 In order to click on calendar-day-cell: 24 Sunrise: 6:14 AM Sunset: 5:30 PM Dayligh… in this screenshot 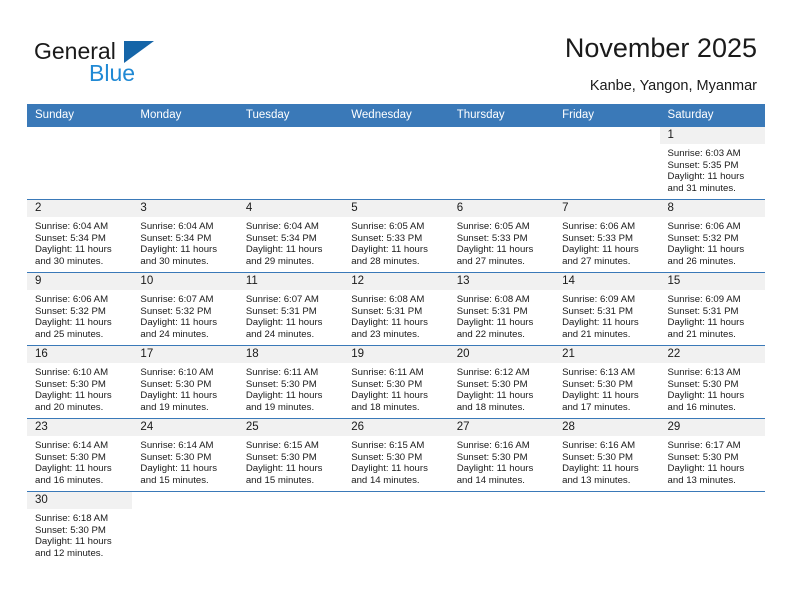, I will do `click(185, 455)`.